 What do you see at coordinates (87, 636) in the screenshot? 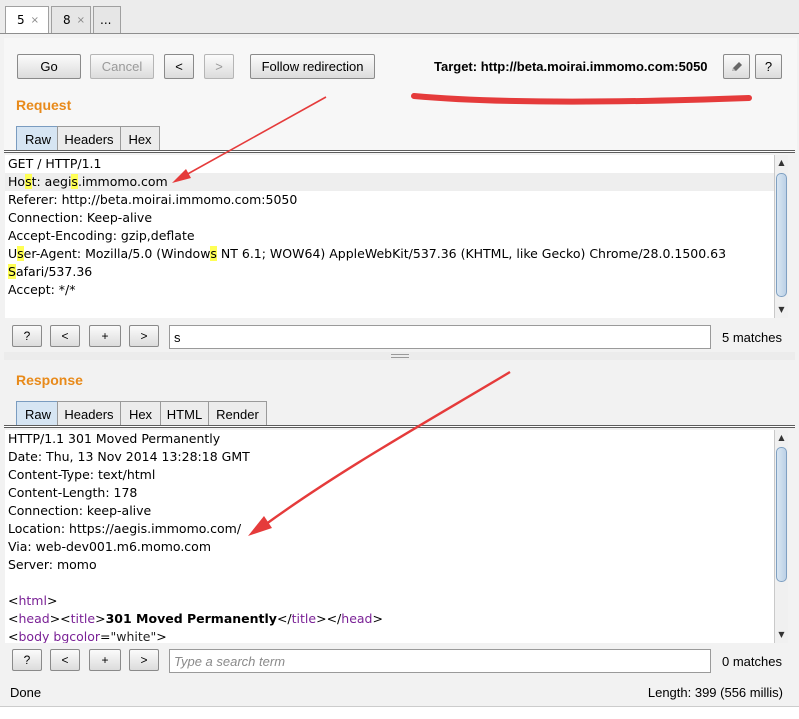
I see `response-line: <body bgcolor="white">` at bounding box center [87, 636].